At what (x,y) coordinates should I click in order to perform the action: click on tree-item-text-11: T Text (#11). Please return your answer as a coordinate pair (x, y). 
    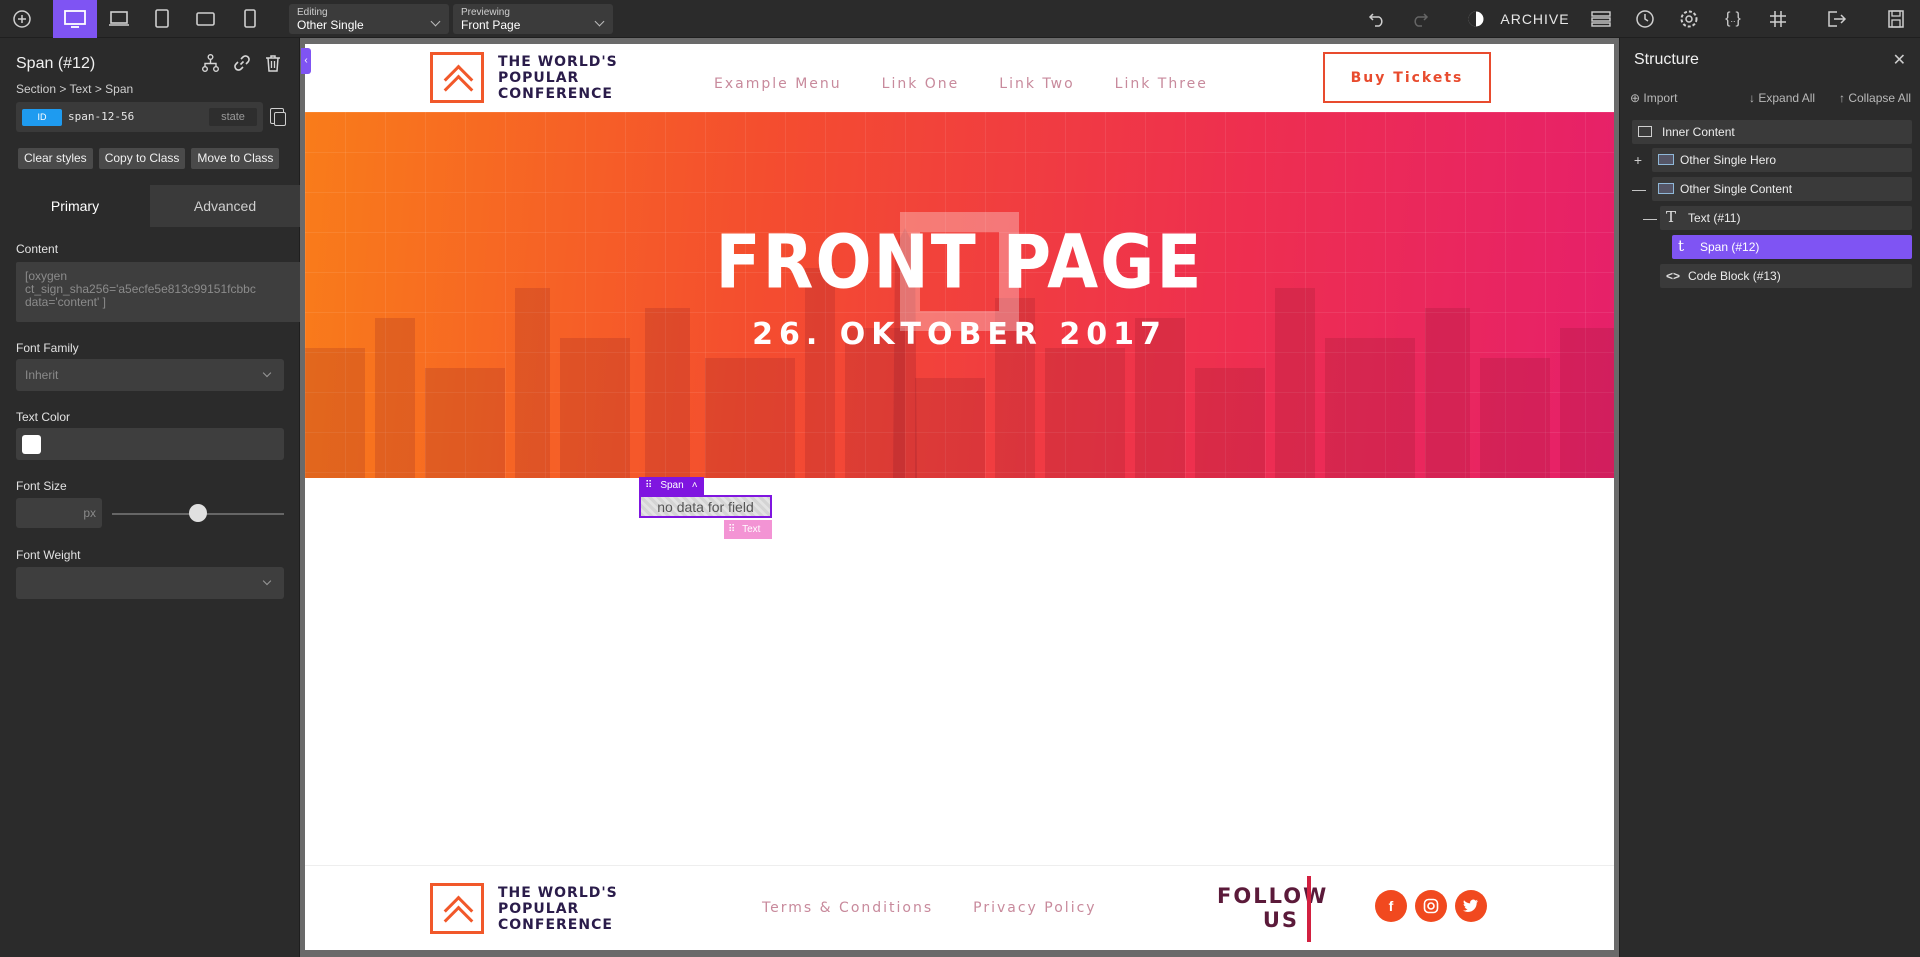
    Looking at the image, I should click on (1786, 218).